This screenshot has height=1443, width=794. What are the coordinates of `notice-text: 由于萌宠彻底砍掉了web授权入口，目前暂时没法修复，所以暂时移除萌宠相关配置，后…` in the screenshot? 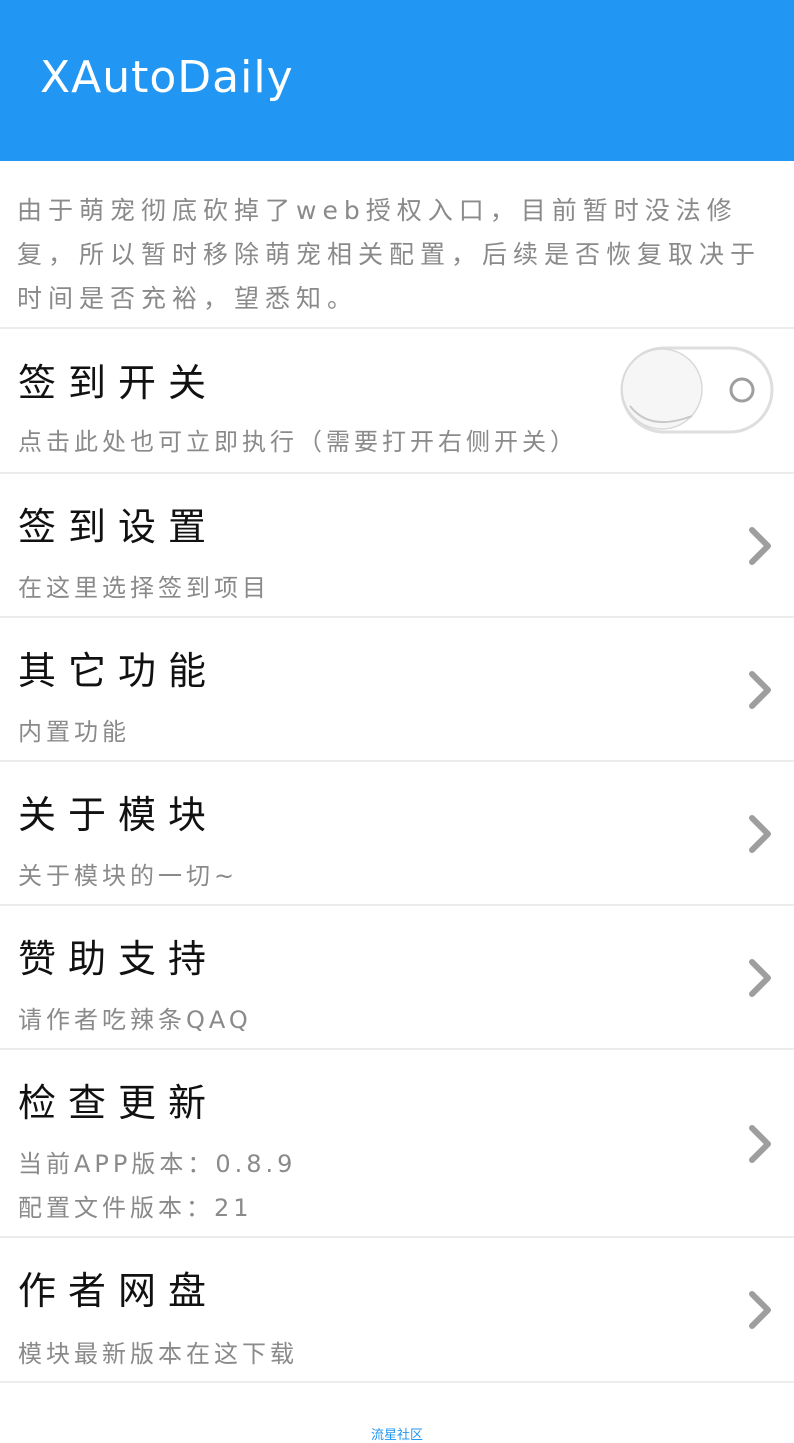 It's located at (397, 245).